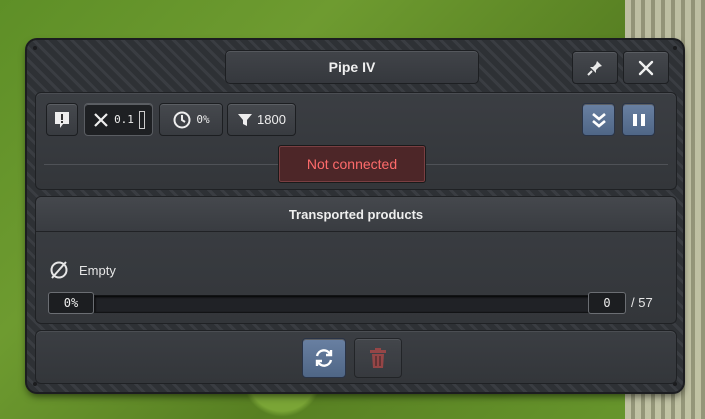 The image size is (705, 419). Describe the element at coordinates (271, 119) in the screenshot. I see `filter-value: 1800` at that location.